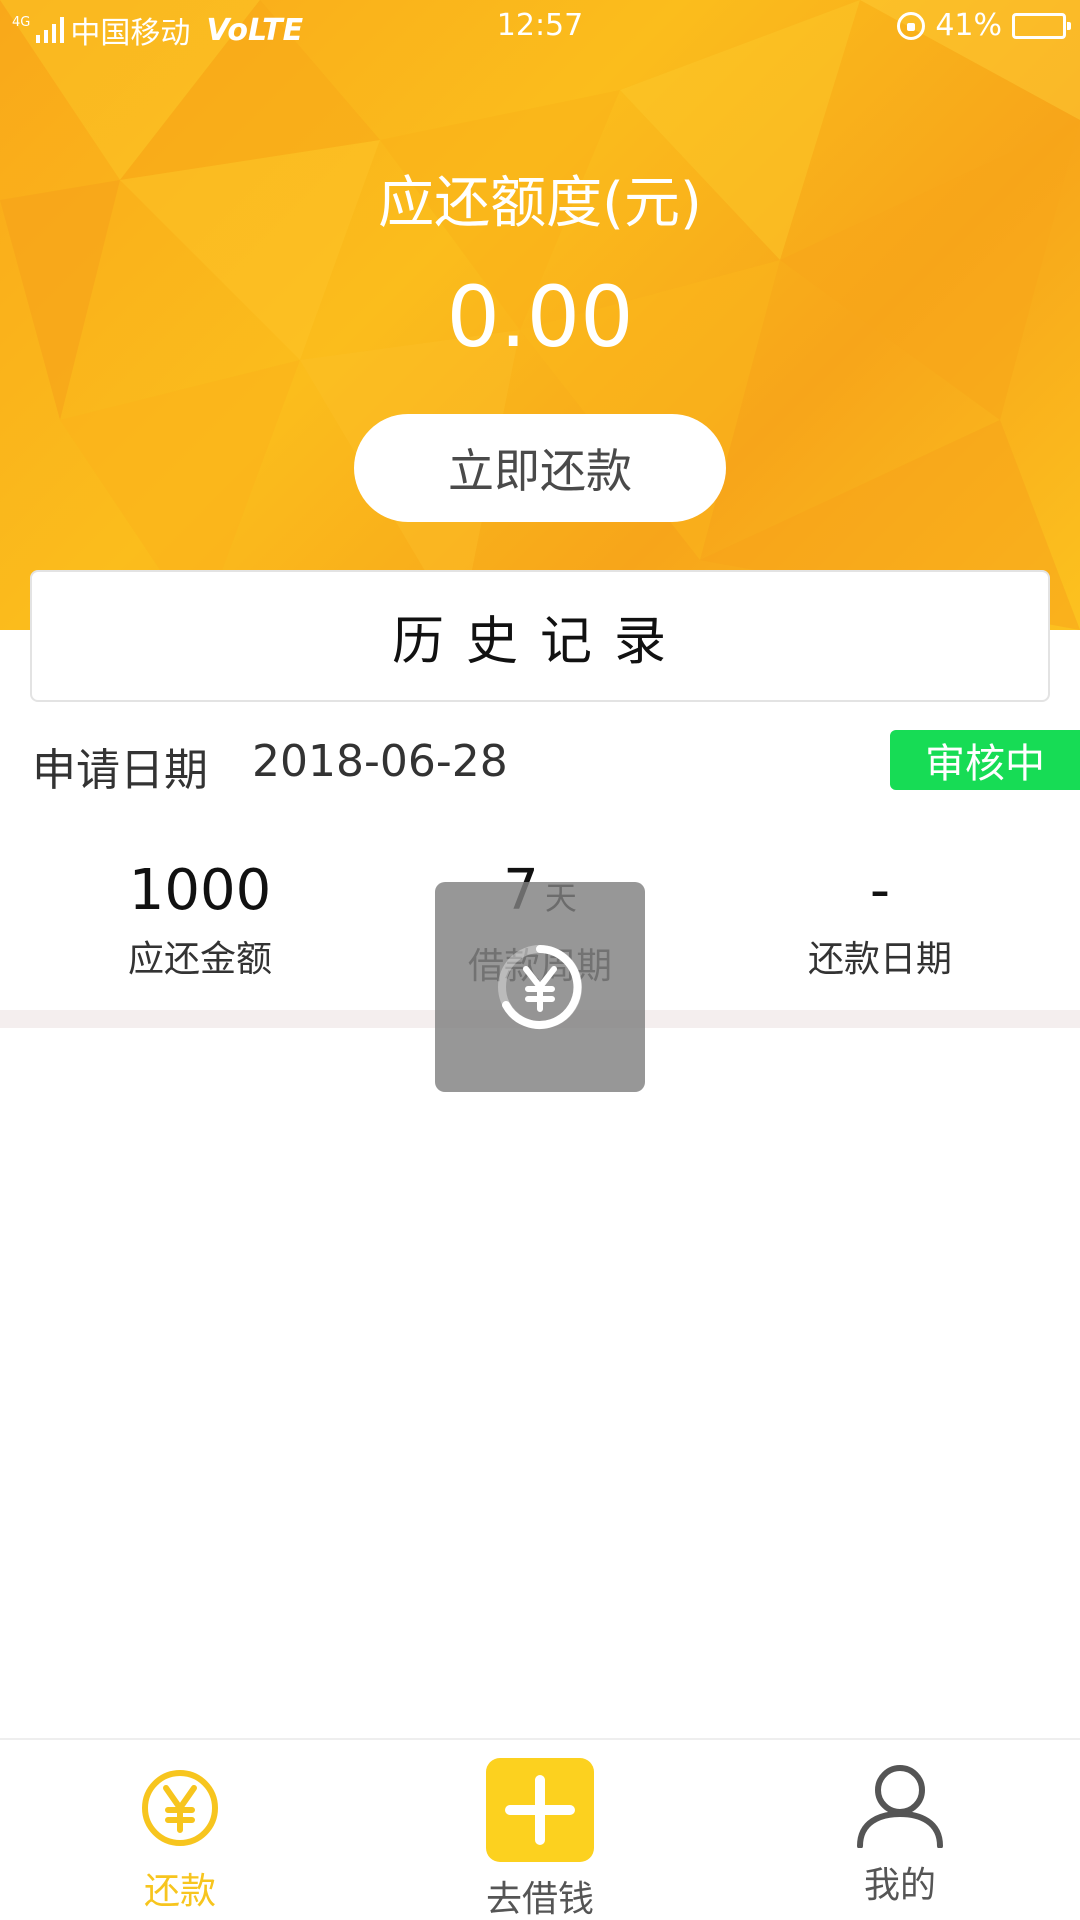 The width and height of the screenshot is (1080, 1920). Describe the element at coordinates (180, 1808) in the screenshot. I see `yen-circle-icon` at that location.